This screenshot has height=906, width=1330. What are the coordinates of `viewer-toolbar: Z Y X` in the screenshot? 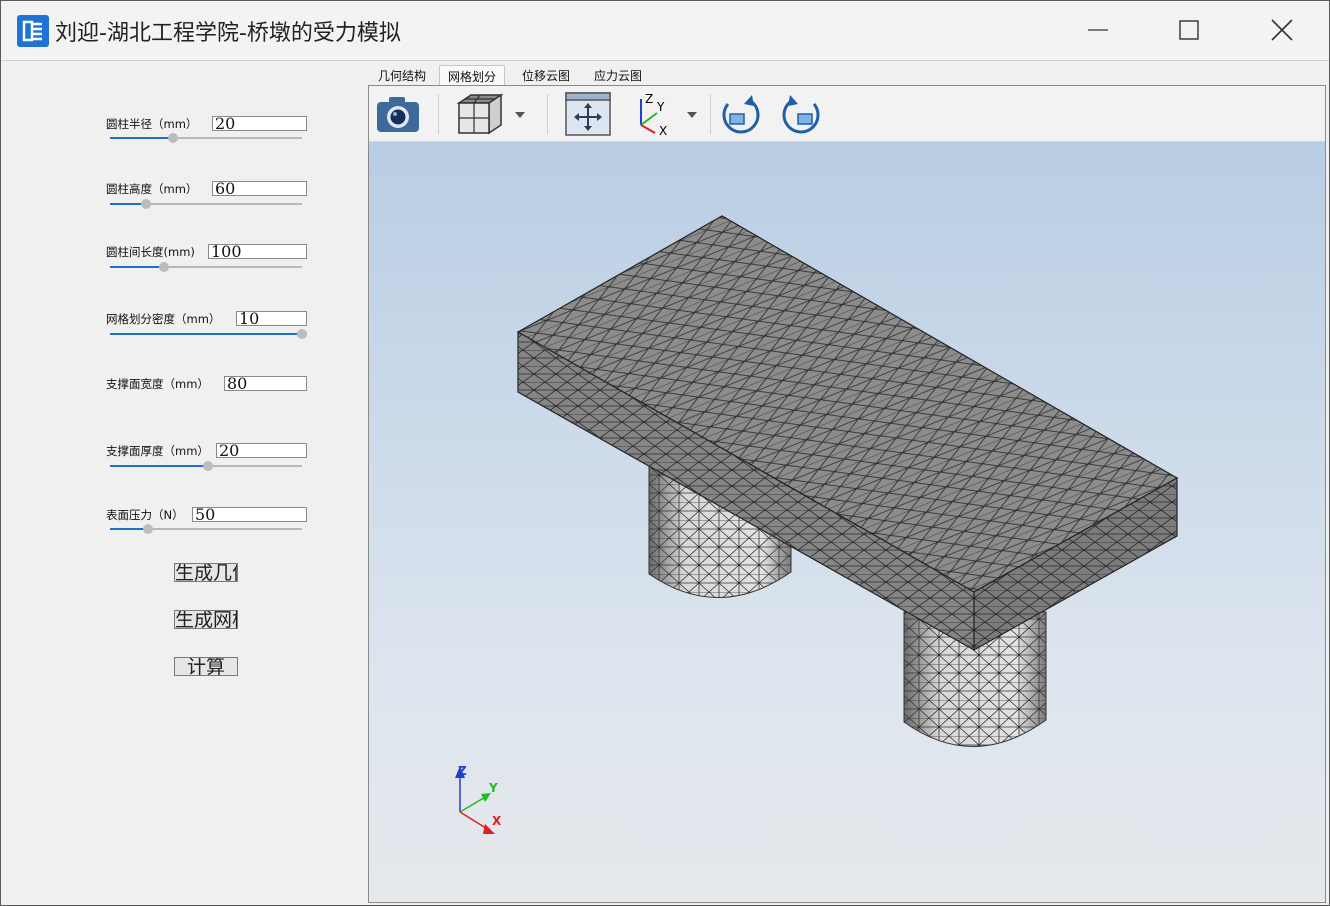 It's located at (847, 114).